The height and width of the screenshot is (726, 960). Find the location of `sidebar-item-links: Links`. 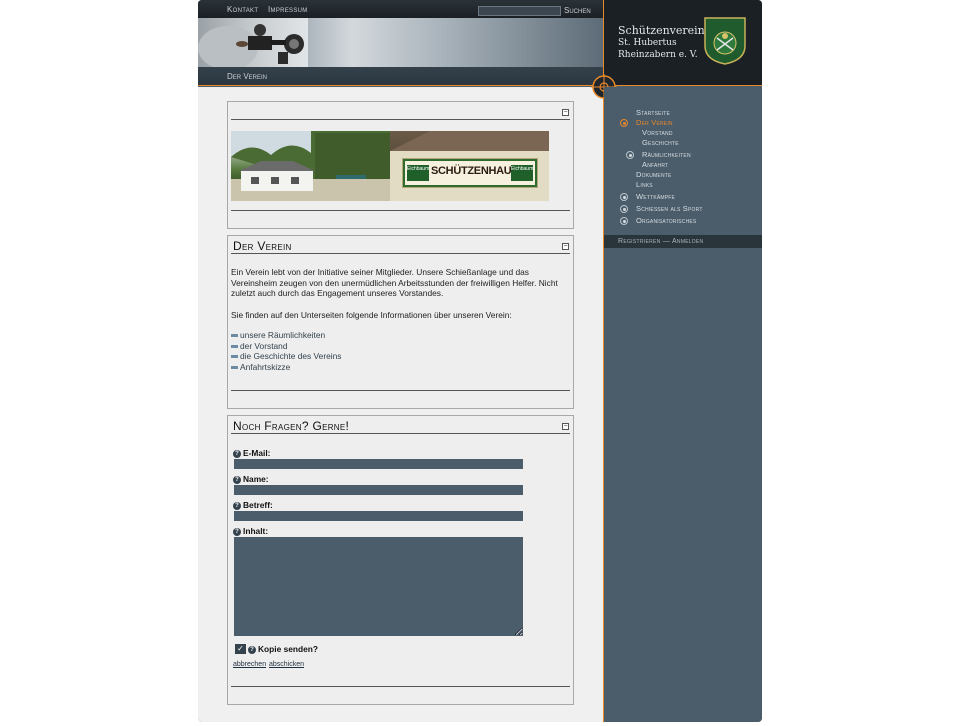

sidebar-item-links: Links is located at coordinates (688, 185).